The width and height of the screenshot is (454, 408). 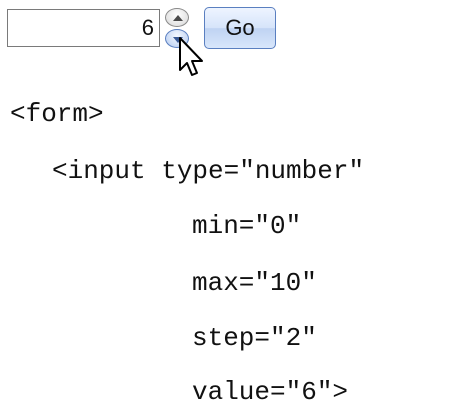 I want to click on code-line: step="2", so click(x=254, y=338).